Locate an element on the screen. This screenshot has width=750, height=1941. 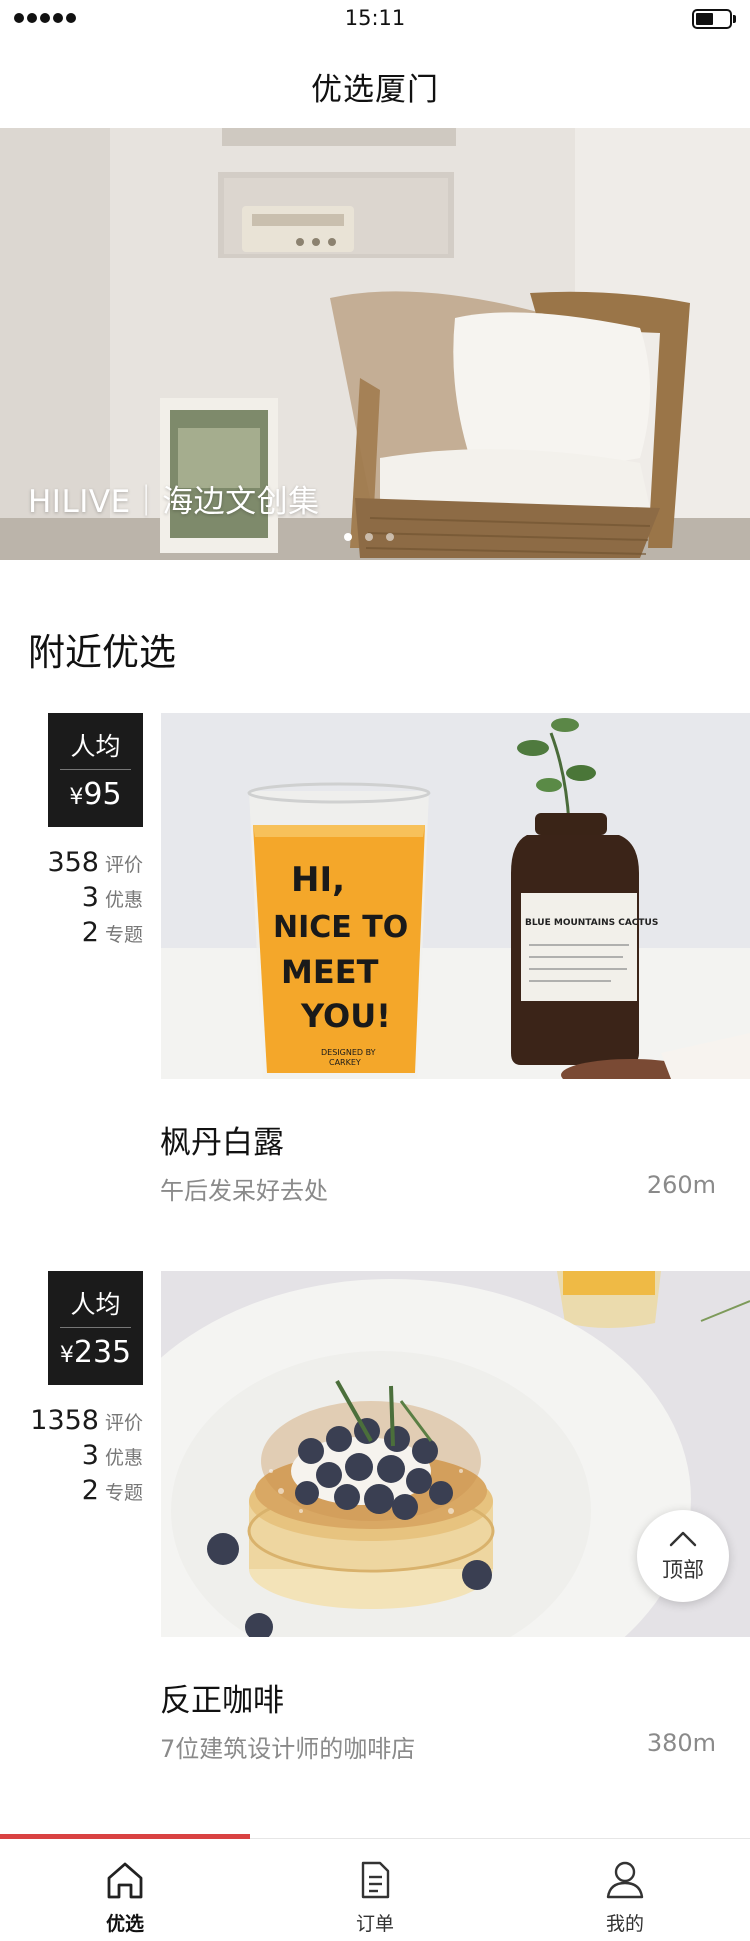
user-icon is located at coordinates (625, 1880).